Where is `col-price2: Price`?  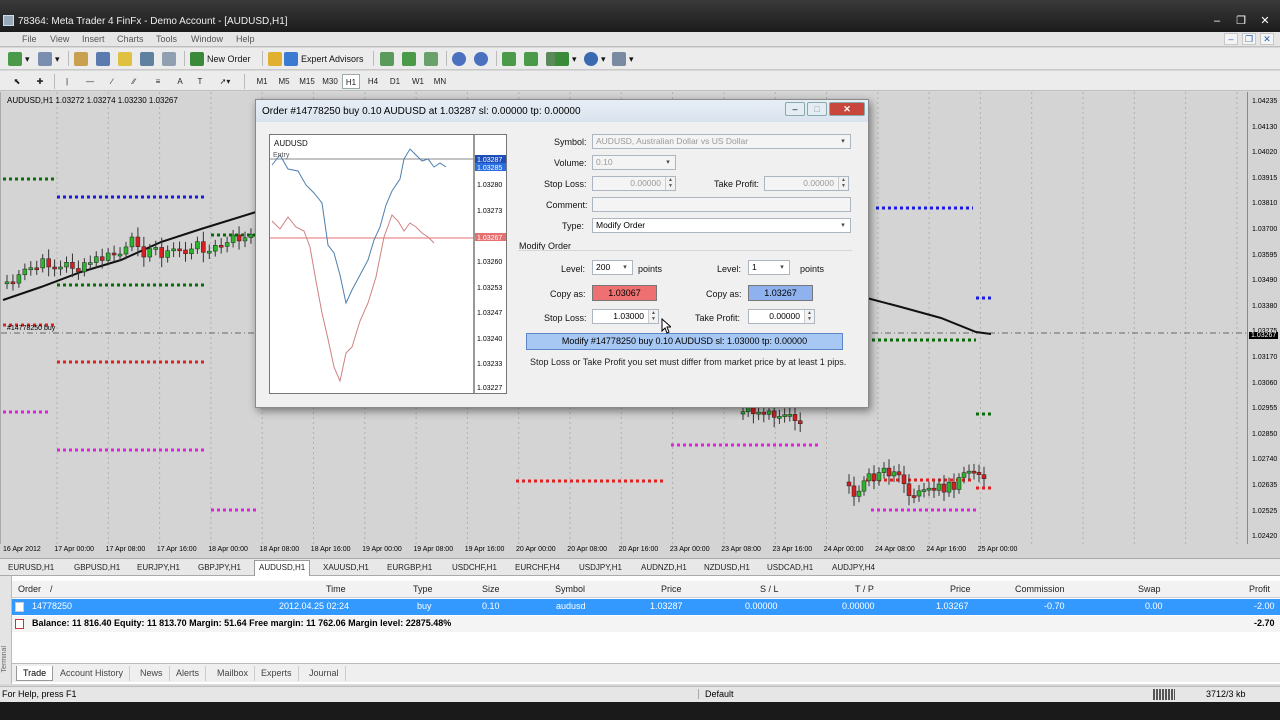 col-price2: Price is located at coordinates (960, 589).